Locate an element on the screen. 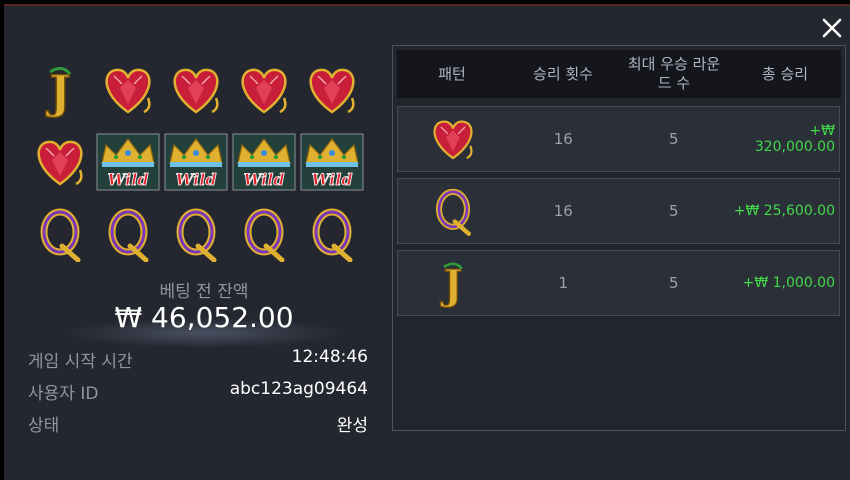  table-row: J 1 5 +₩ 1,000.00 is located at coordinates (618, 283).